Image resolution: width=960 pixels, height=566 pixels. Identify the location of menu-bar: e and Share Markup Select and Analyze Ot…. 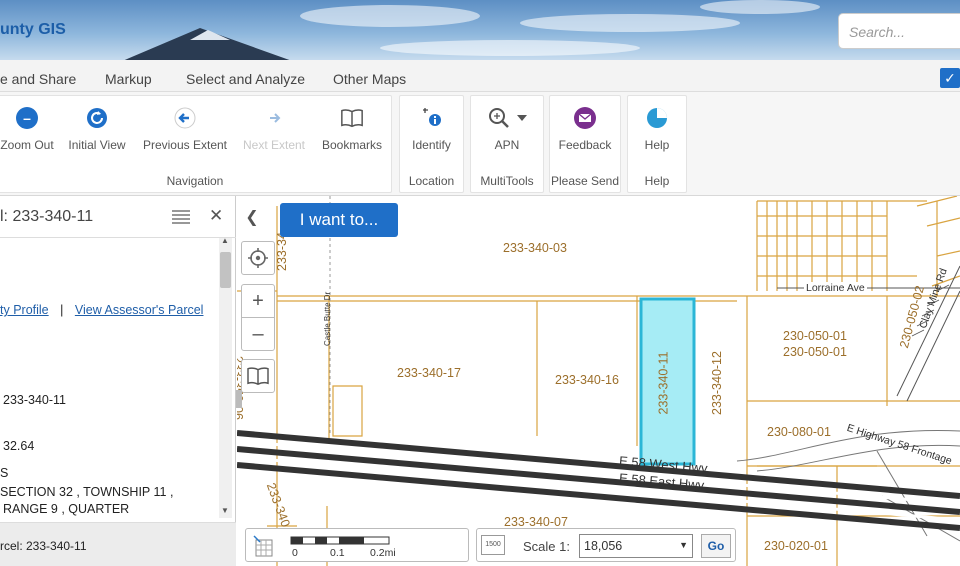
(480, 76).